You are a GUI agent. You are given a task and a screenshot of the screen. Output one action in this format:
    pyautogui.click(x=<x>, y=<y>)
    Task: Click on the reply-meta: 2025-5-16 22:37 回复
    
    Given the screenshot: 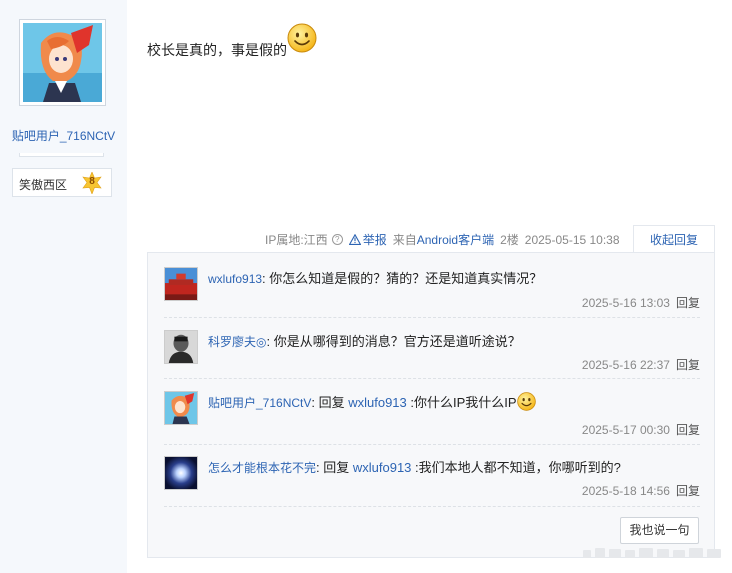 What is the action you would take?
    pyautogui.click(x=641, y=364)
    